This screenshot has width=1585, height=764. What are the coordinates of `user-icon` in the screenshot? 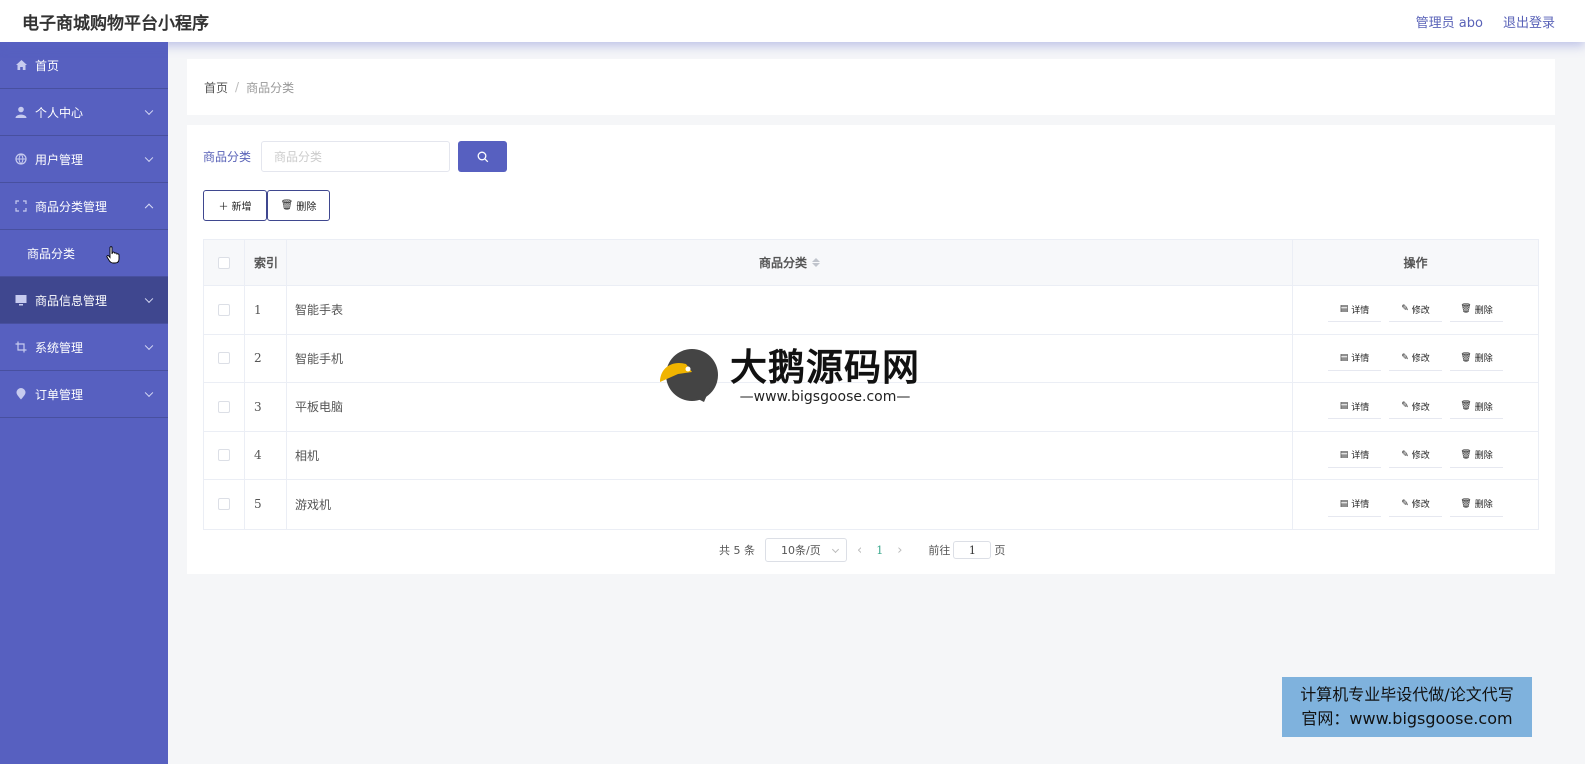 It's located at (21, 112).